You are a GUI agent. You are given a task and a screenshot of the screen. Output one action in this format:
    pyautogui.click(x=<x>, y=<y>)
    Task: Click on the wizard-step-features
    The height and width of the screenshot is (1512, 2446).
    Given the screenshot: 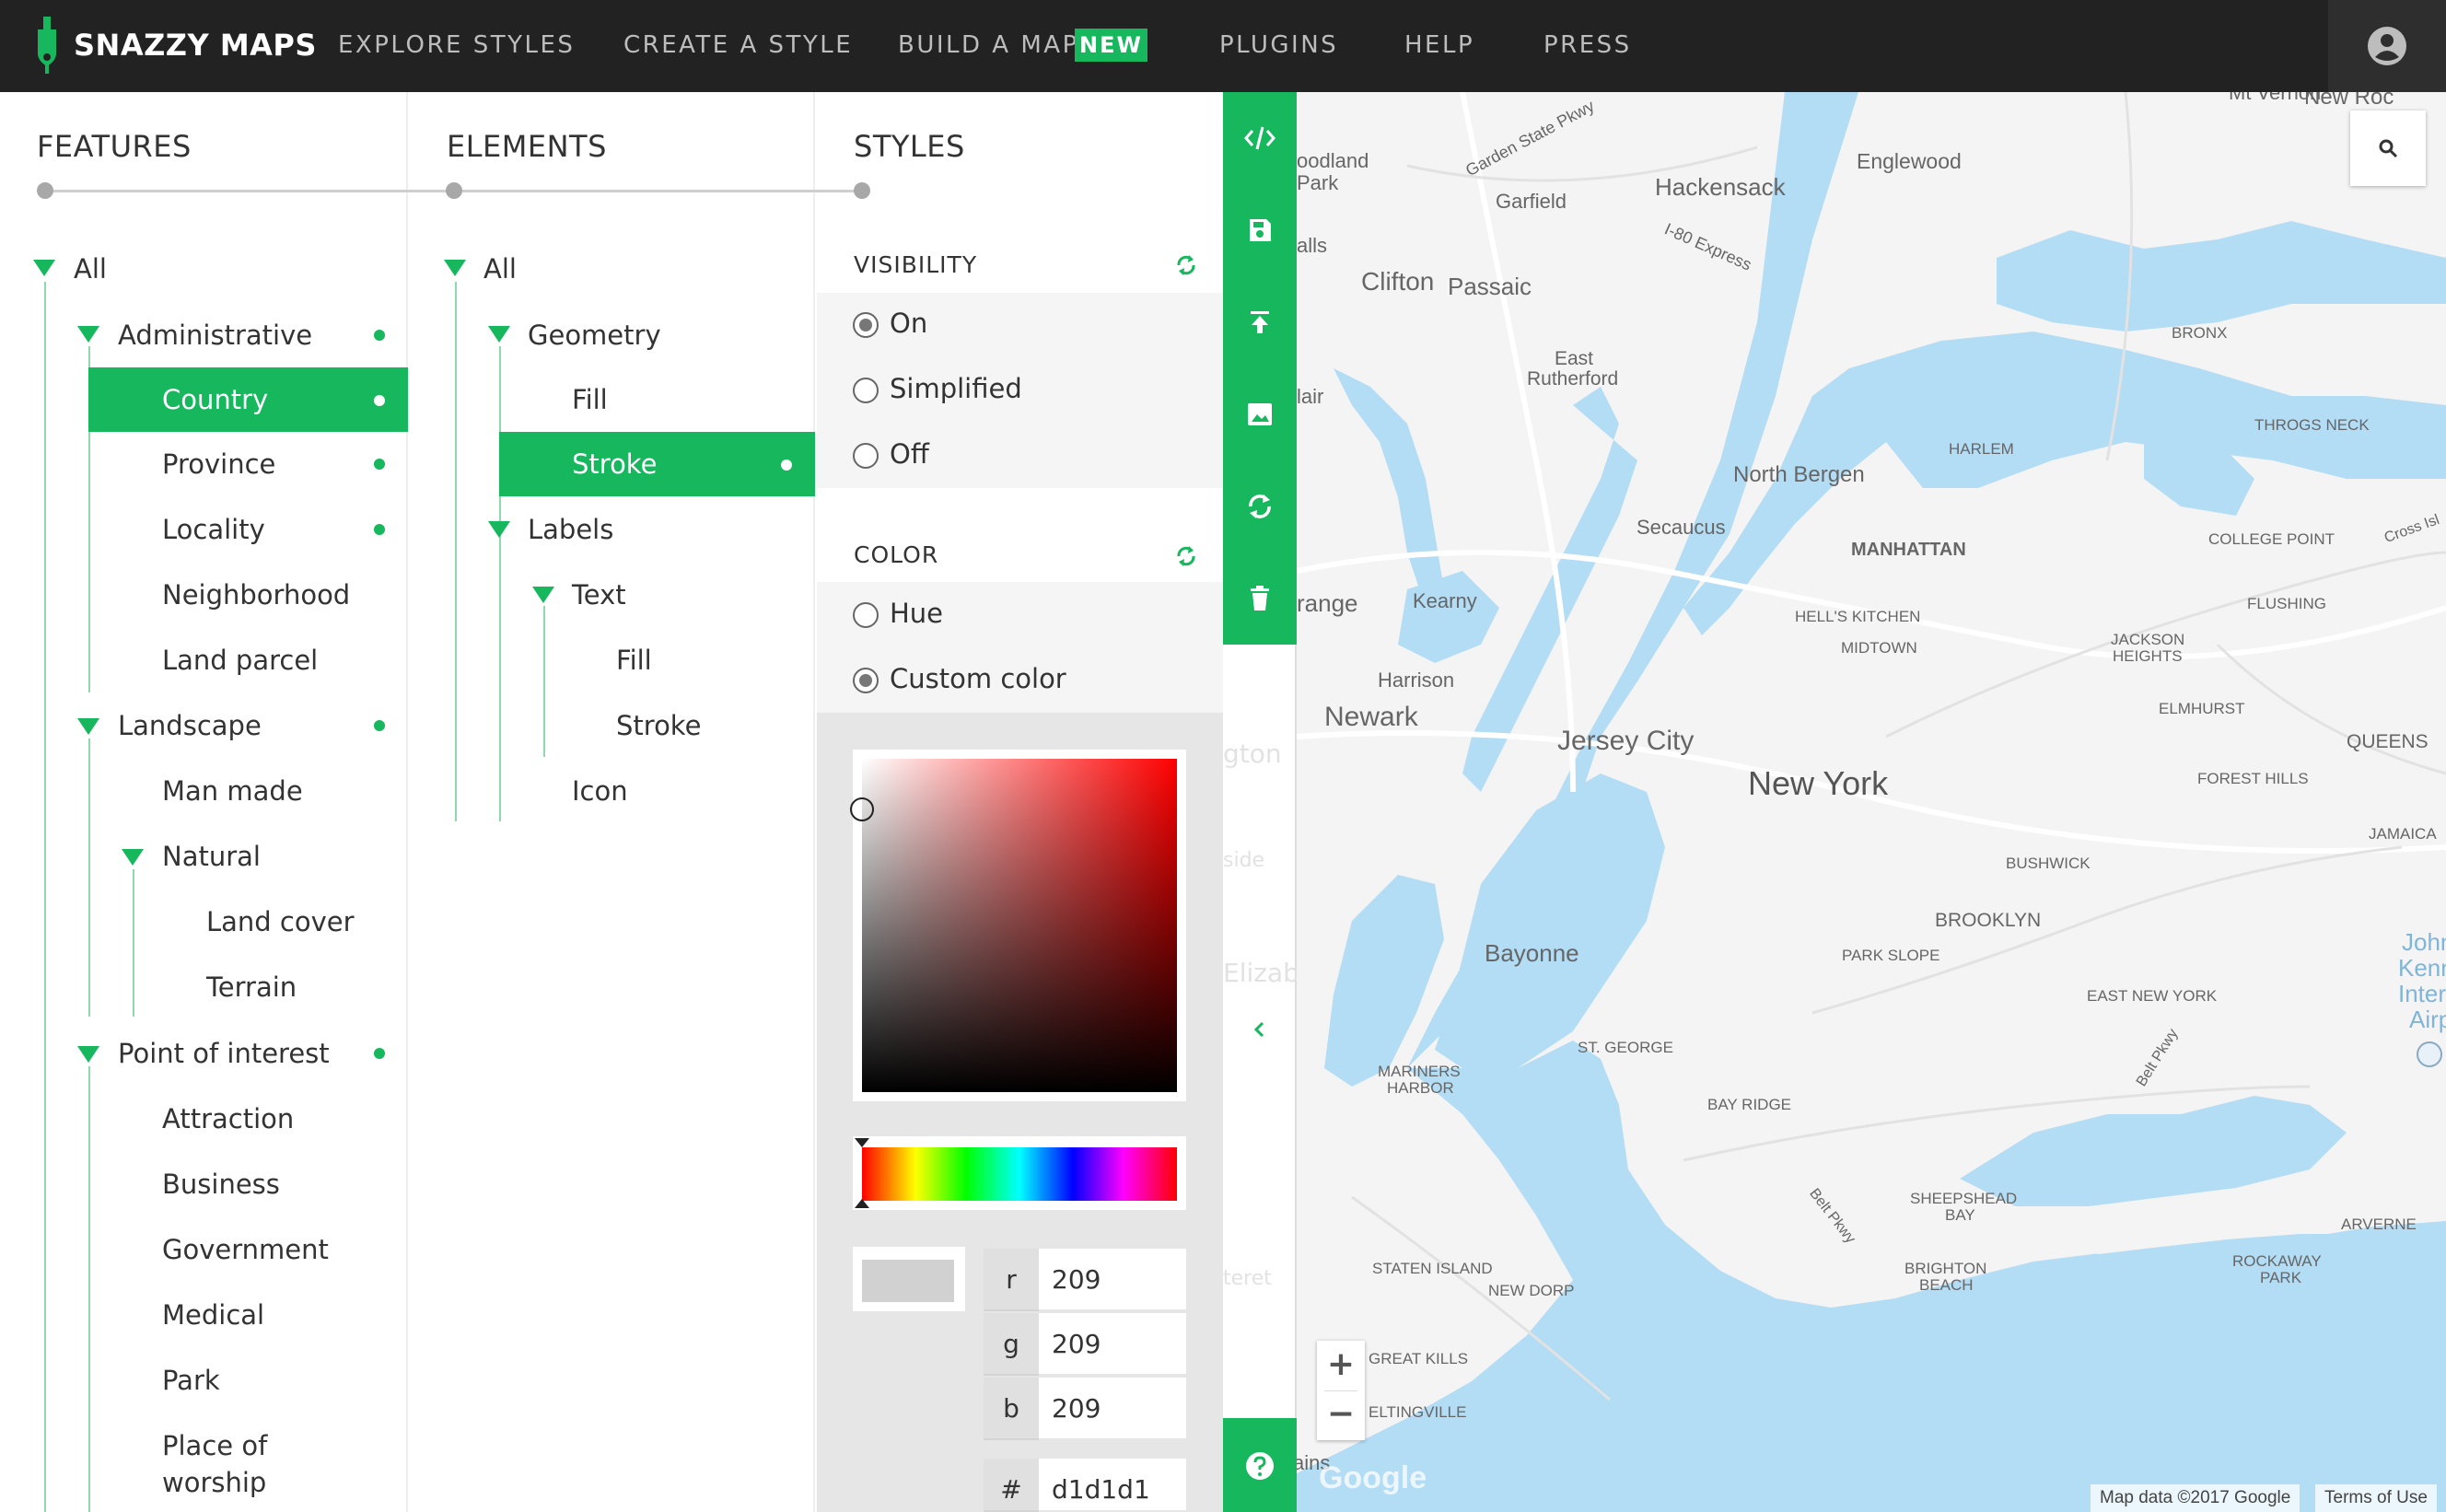 What is the action you would take?
    pyautogui.click(x=45, y=190)
    